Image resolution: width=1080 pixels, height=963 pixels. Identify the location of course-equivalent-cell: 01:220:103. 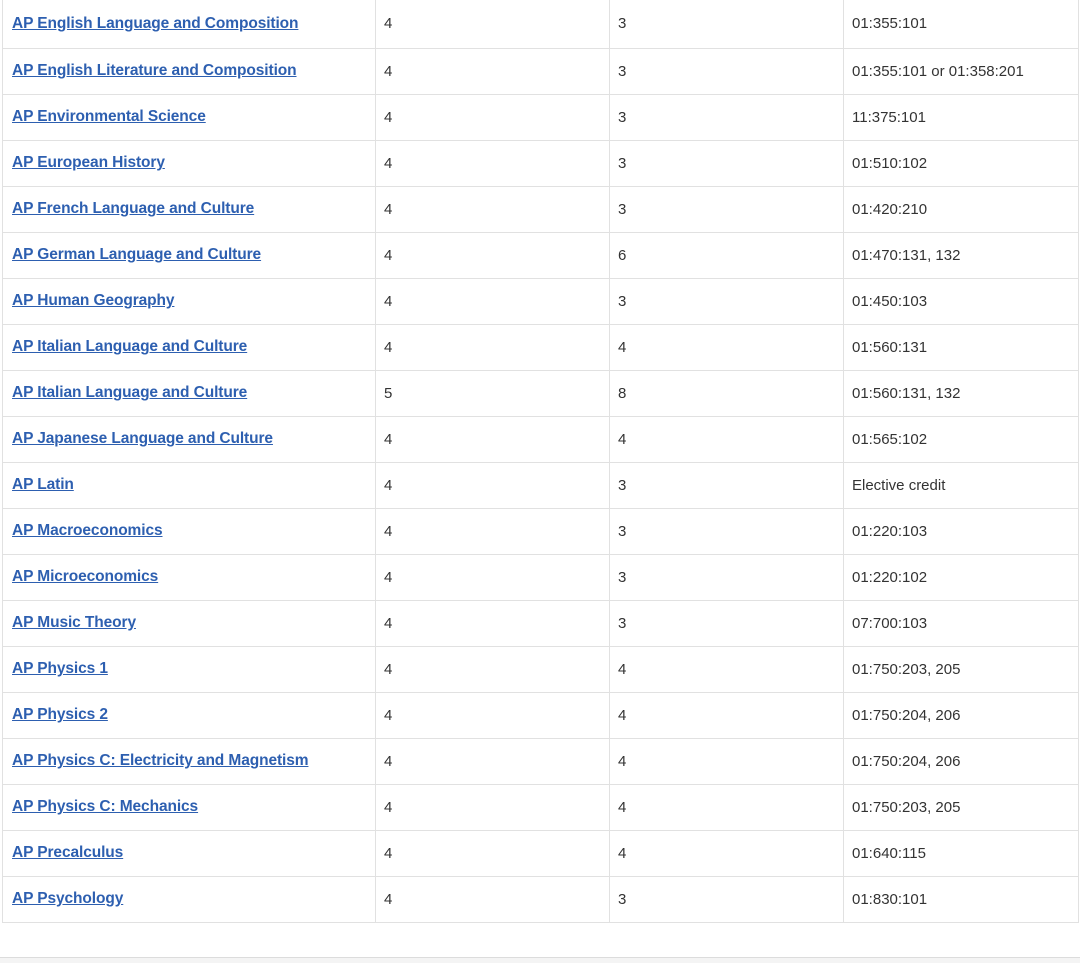
(961, 531).